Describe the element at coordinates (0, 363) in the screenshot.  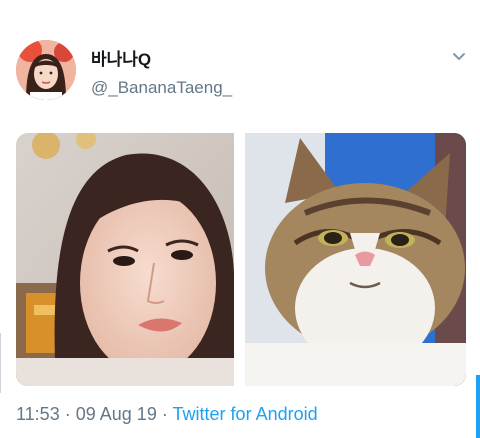
I see `edge-divider` at that location.